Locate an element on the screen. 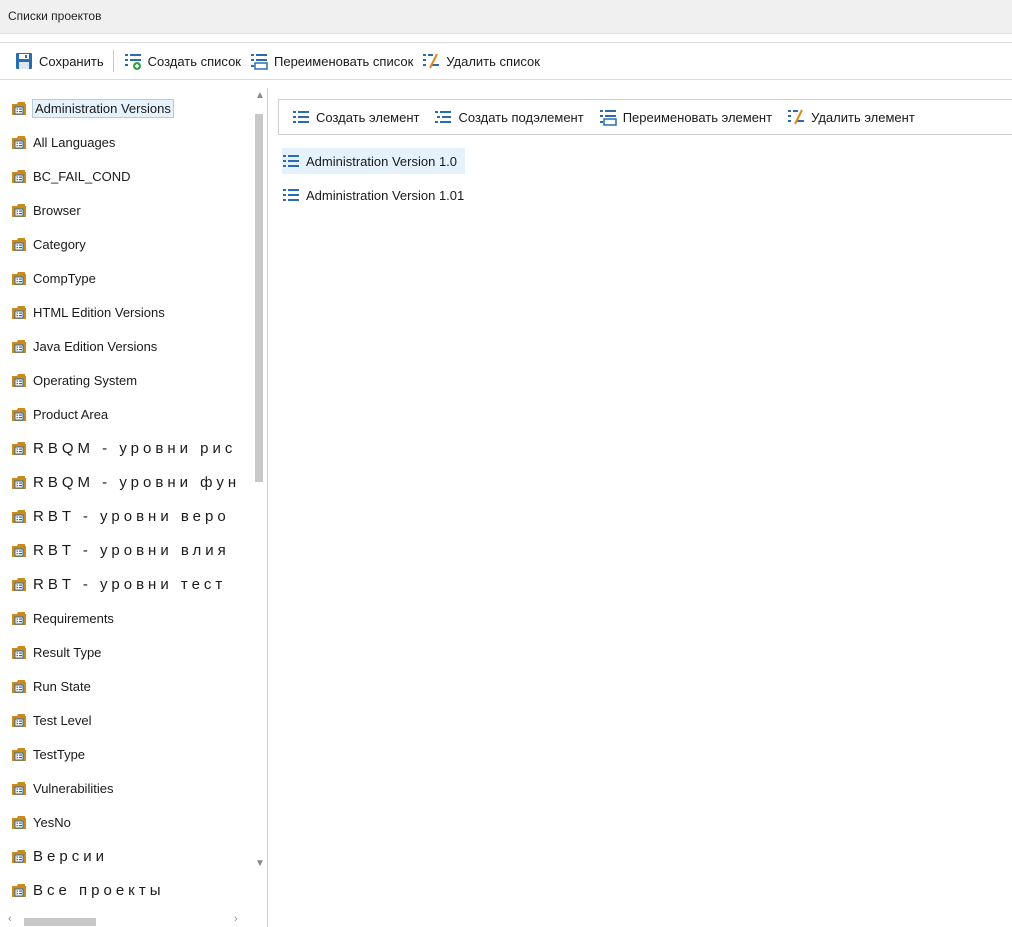  list-item: HTML Edition Versions is located at coordinates (87, 312).